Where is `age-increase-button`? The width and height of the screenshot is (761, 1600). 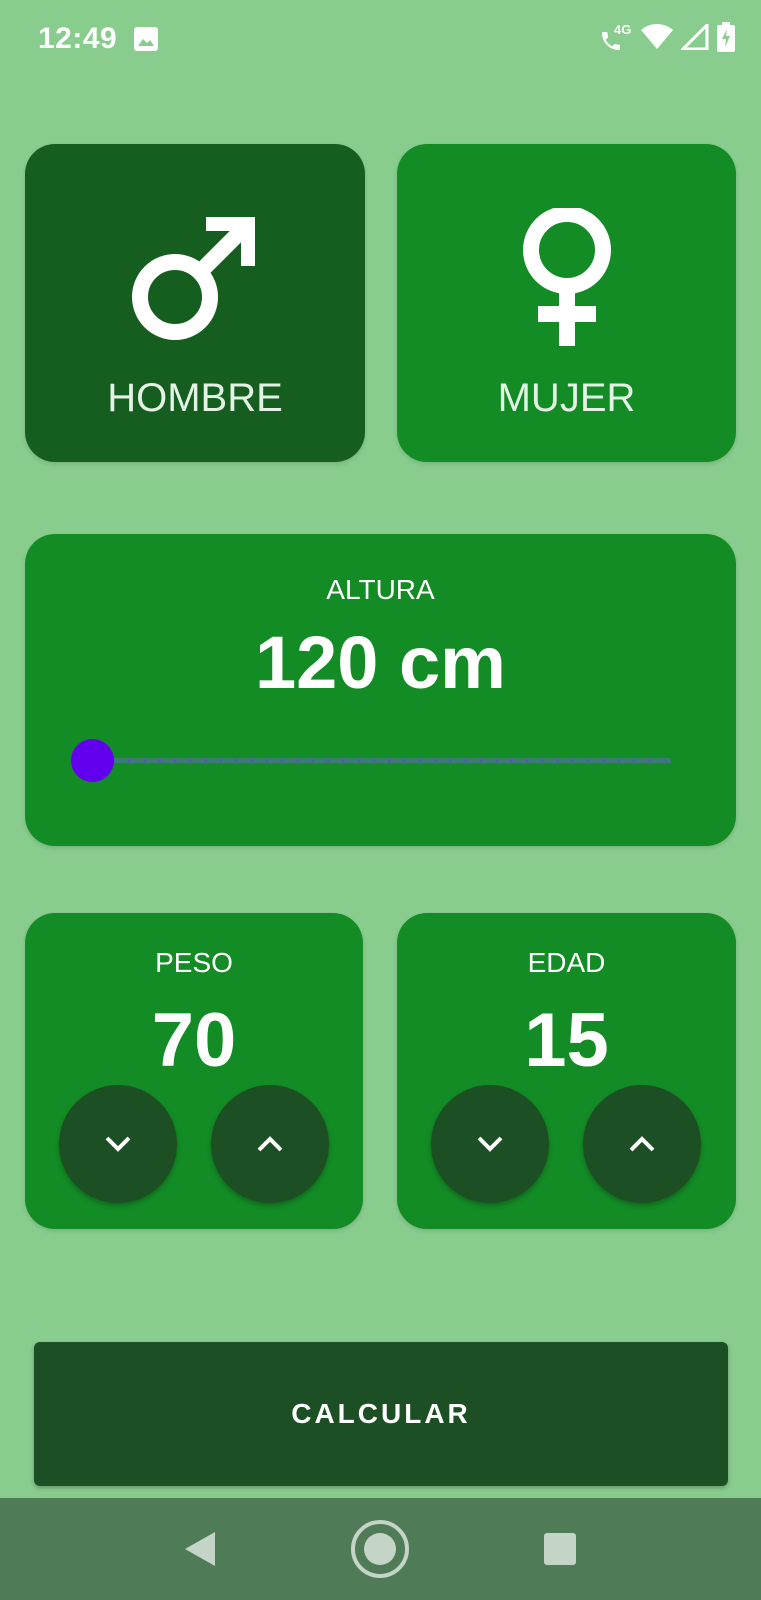 age-increase-button is located at coordinates (642, 1144).